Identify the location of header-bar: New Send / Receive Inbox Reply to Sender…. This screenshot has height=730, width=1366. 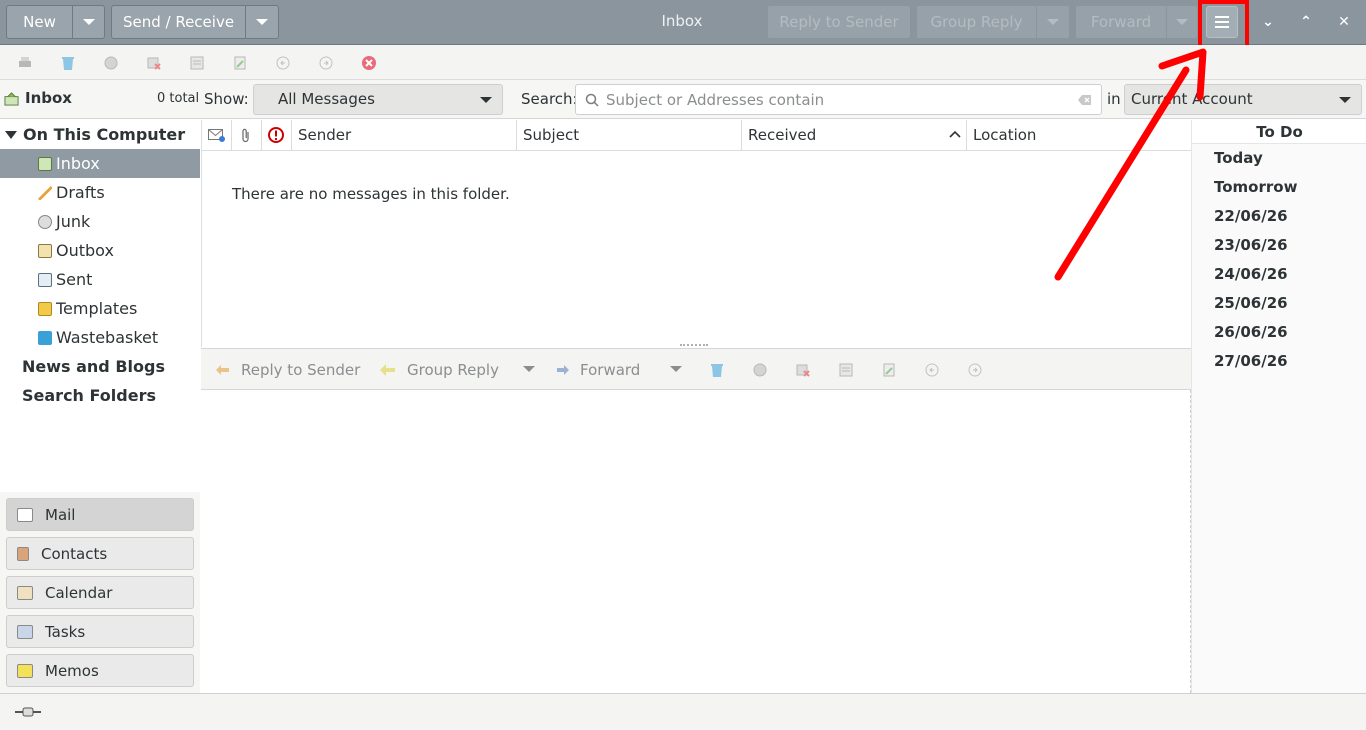
(683, 22).